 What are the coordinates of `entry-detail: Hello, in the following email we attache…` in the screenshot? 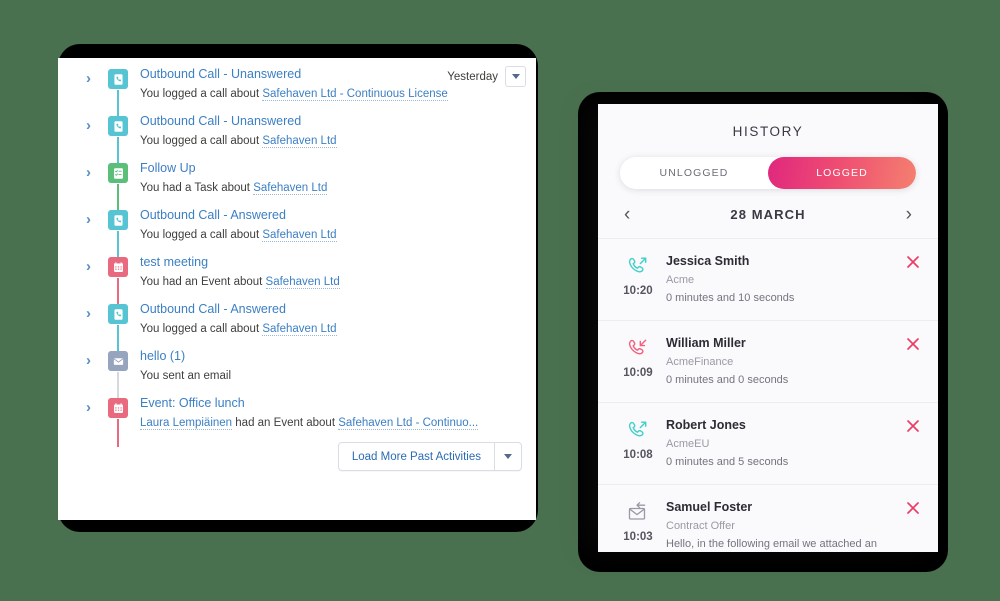 It's located at (771, 544).